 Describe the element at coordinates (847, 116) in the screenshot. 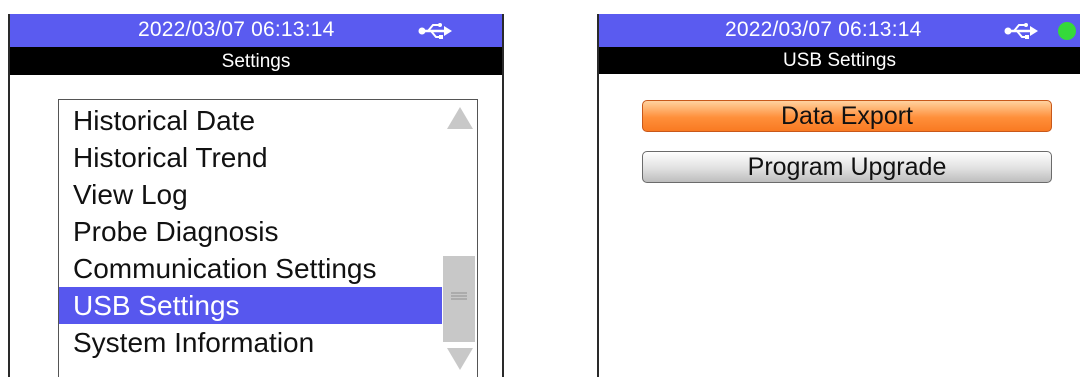

I see `data-export-button: Data Export` at that location.